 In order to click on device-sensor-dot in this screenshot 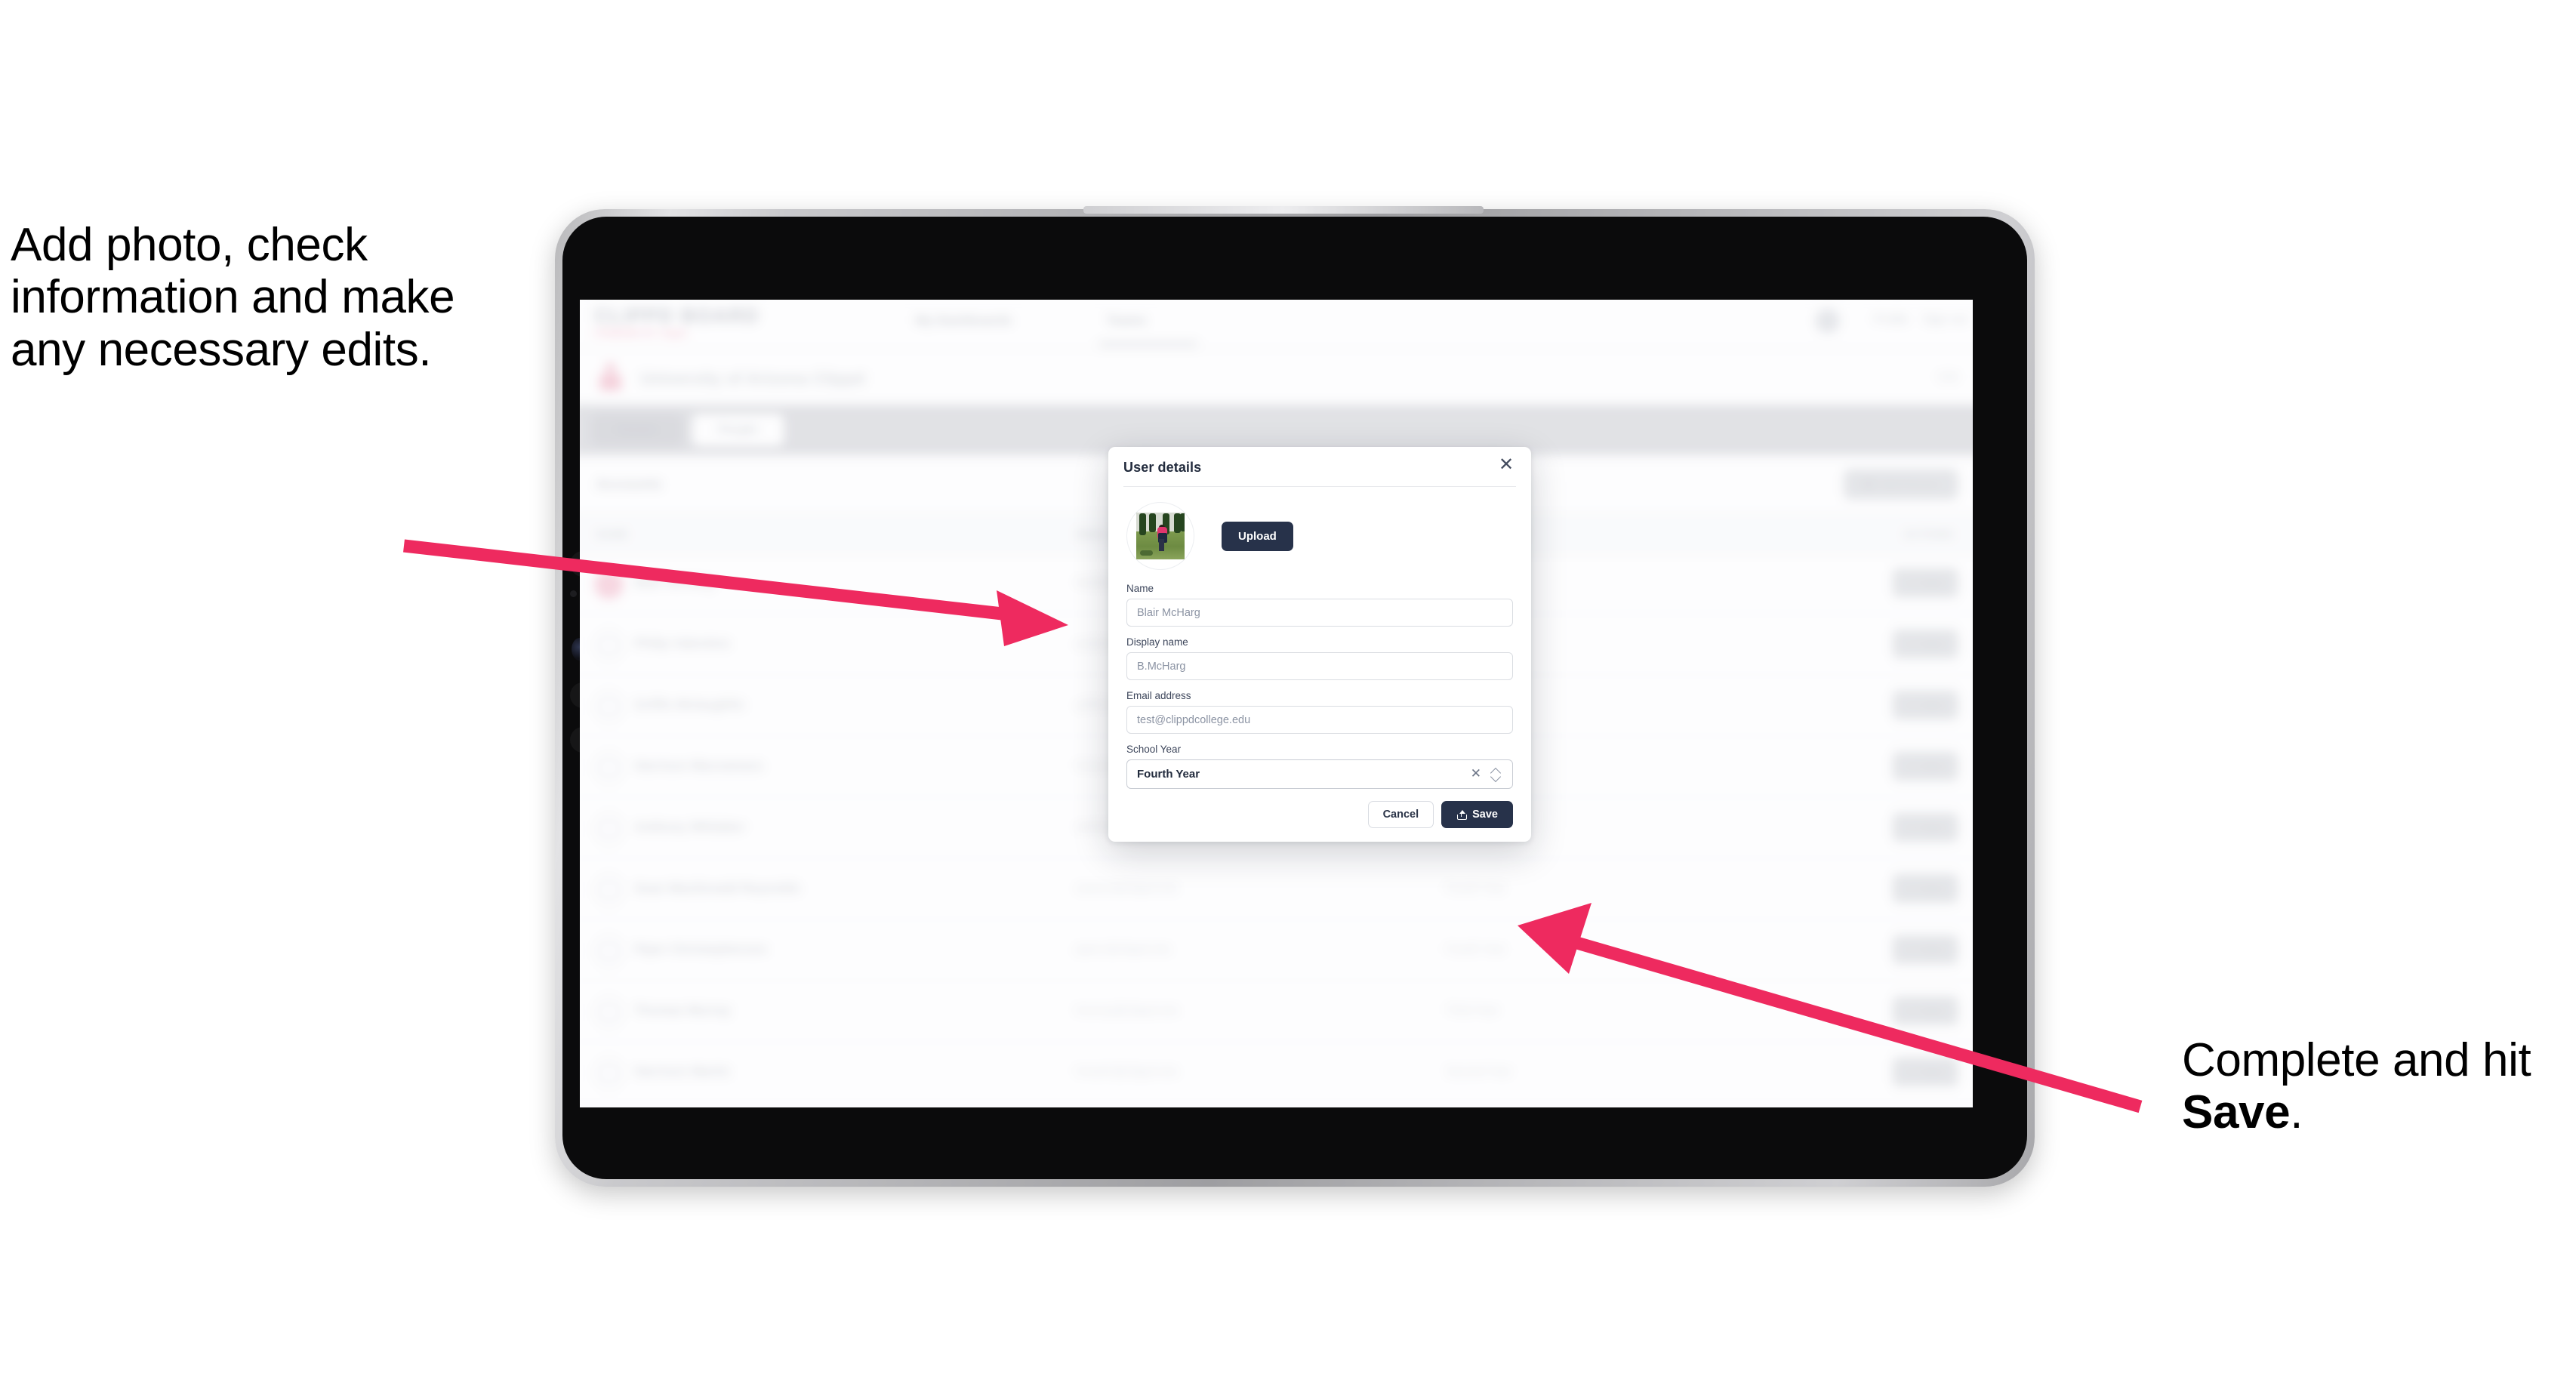, I will do `click(573, 593)`.